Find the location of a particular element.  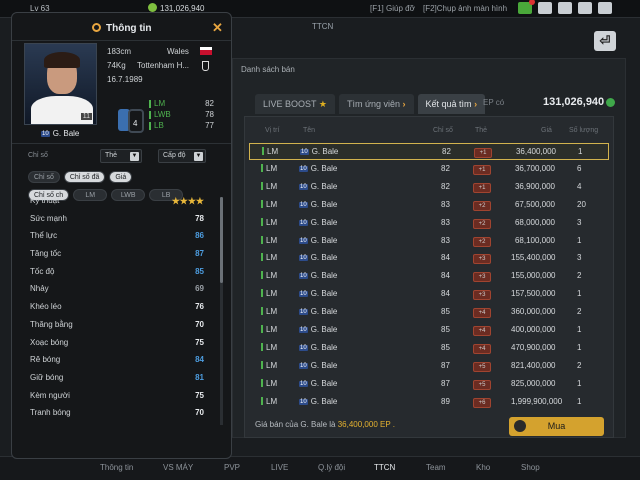

card-grade: +6 is located at coordinates (482, 402).